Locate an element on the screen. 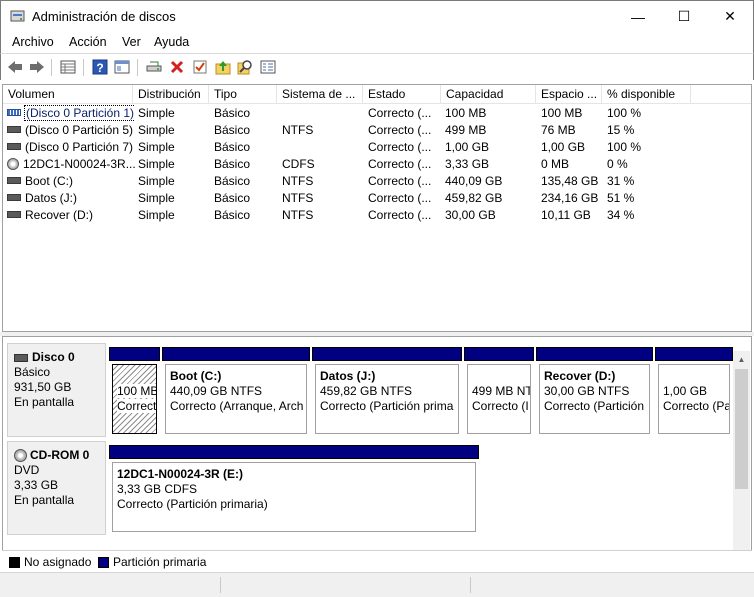 Image resolution: width=754 pixels, height=597 pixels. row-volume: Recover (D:) is located at coordinates (71, 215).